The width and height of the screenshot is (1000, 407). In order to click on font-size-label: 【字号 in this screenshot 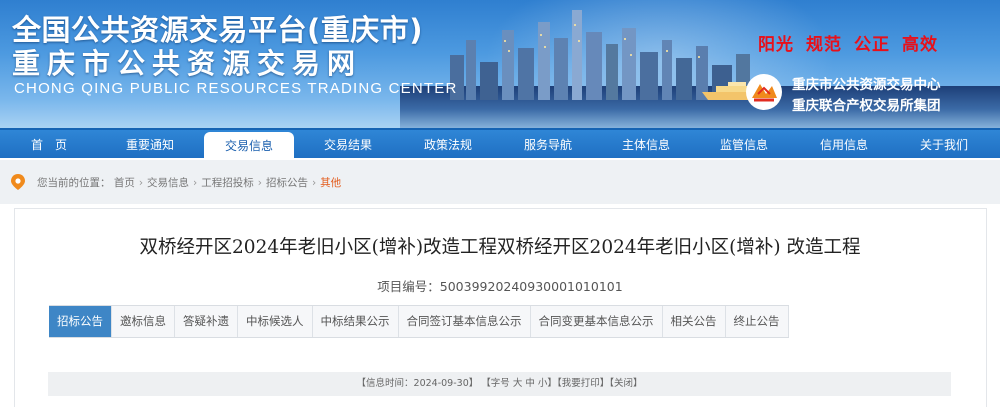, I will do `click(495, 383)`.